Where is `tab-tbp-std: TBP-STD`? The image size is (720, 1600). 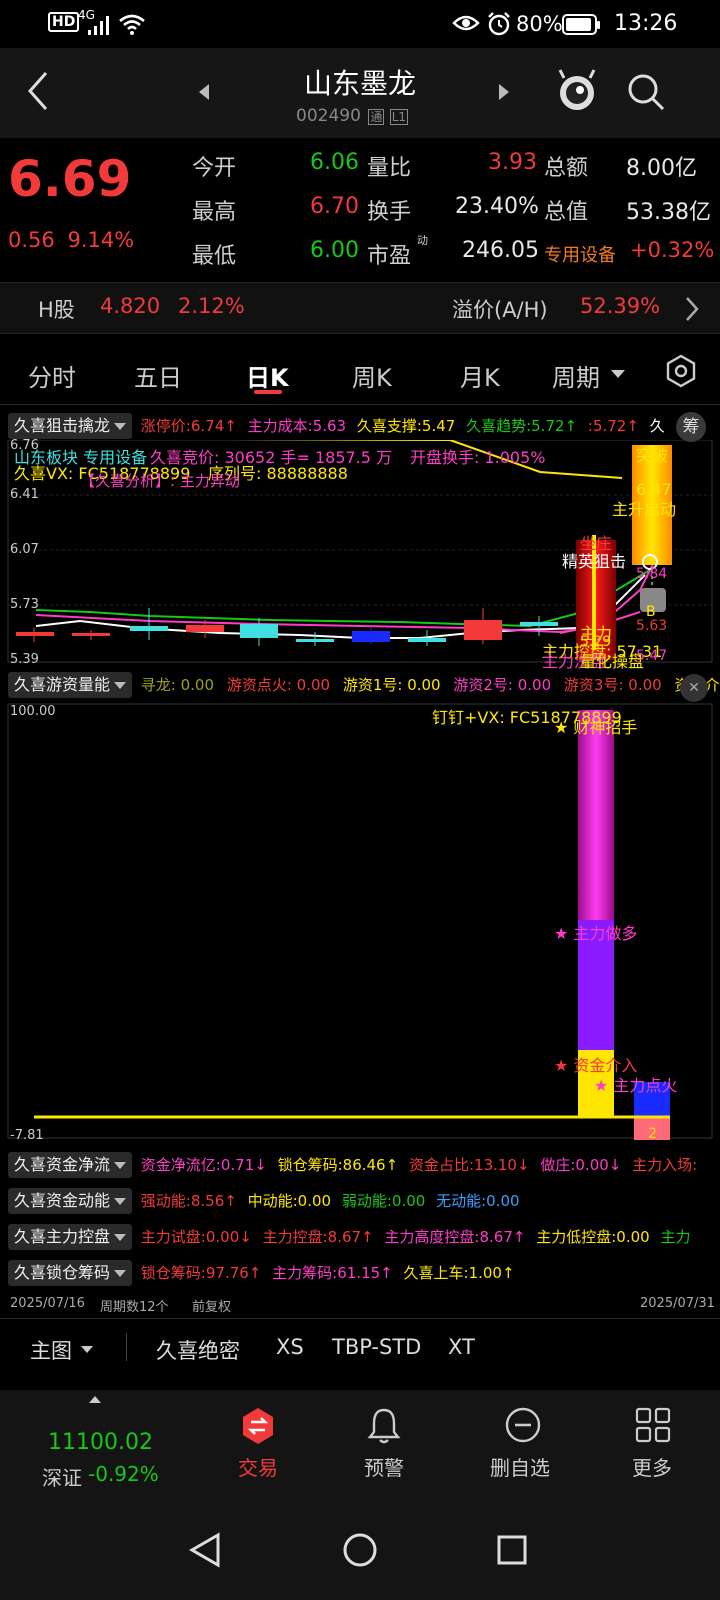 tab-tbp-std: TBP-STD is located at coordinates (376, 1347).